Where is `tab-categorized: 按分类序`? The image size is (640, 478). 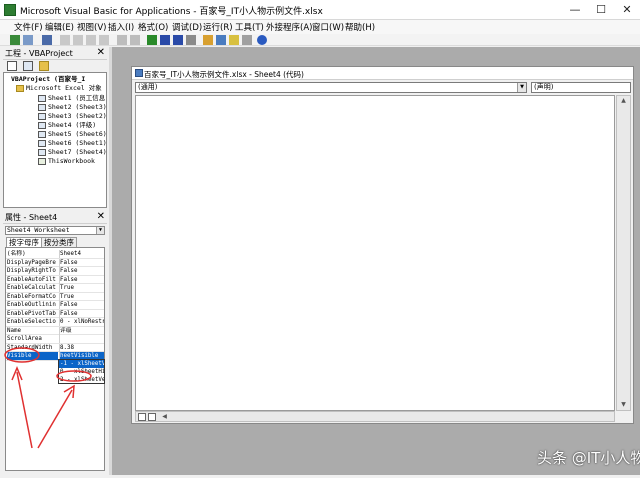
tab-categorized: 按分类序 is located at coordinates (59, 242).